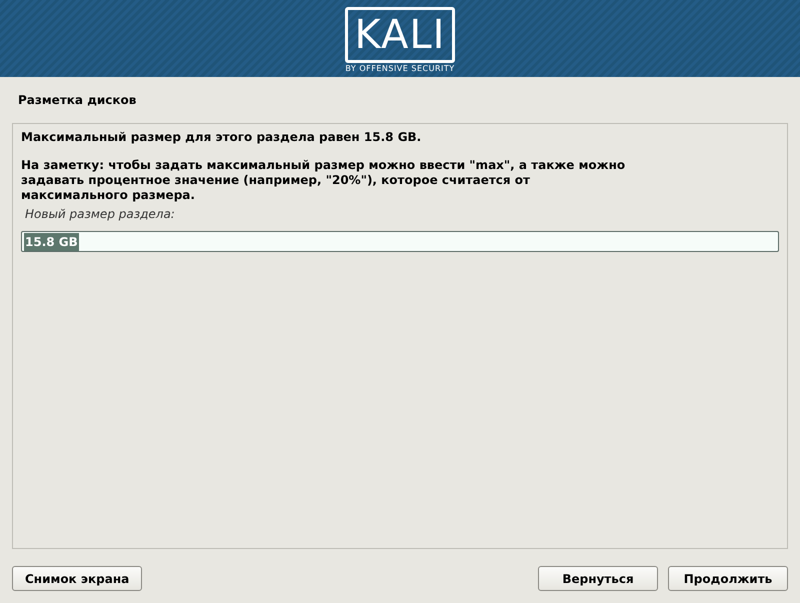 This screenshot has height=603, width=800. Describe the element at coordinates (400, 35) in the screenshot. I see `logo-text: KALI` at that location.